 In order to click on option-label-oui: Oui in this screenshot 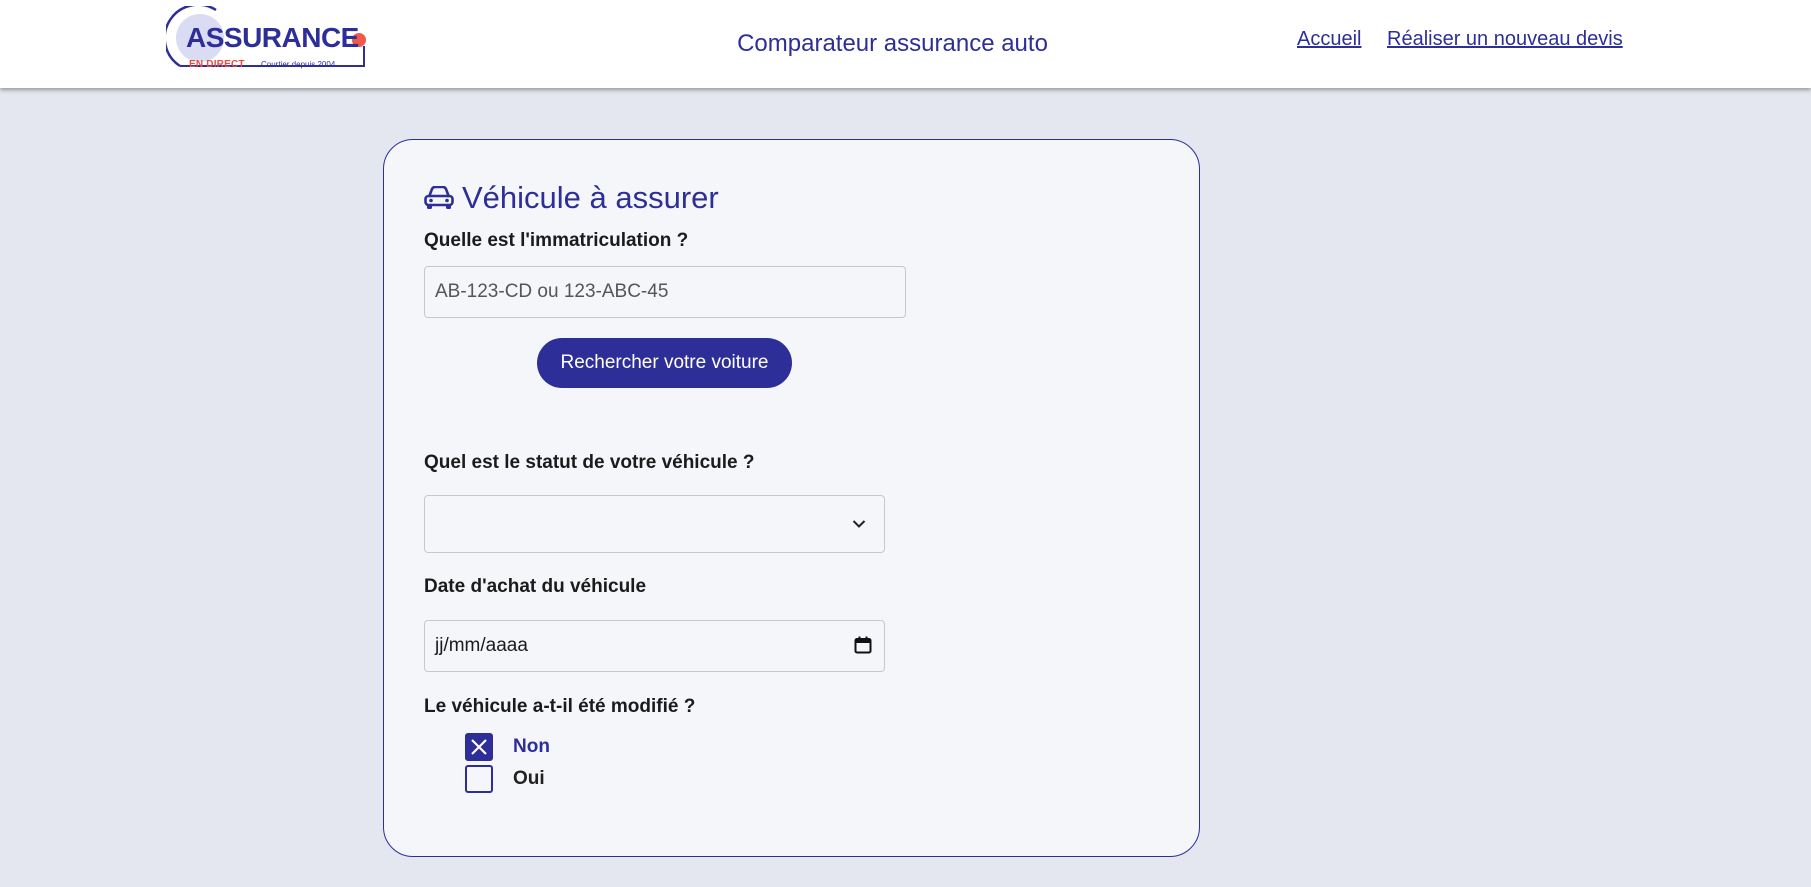, I will do `click(529, 778)`.